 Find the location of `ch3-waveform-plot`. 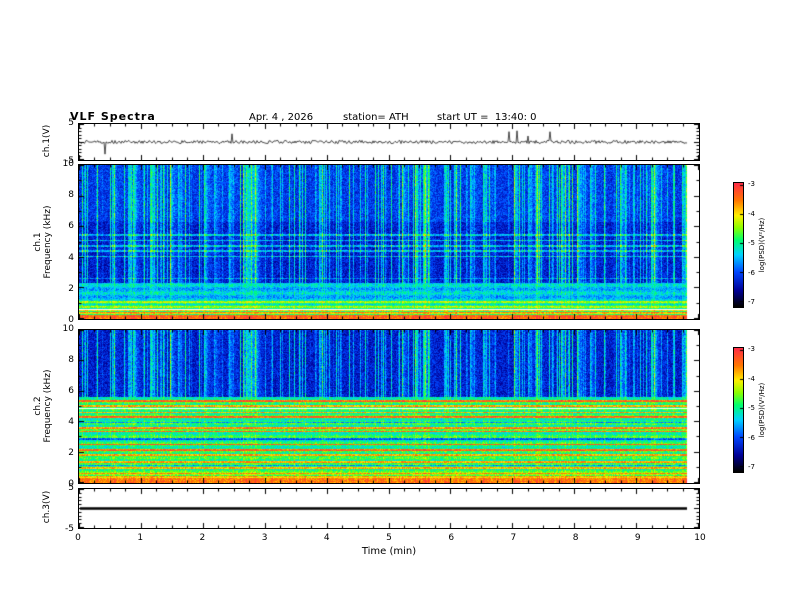

ch3-waveform-plot is located at coordinates (389, 508).